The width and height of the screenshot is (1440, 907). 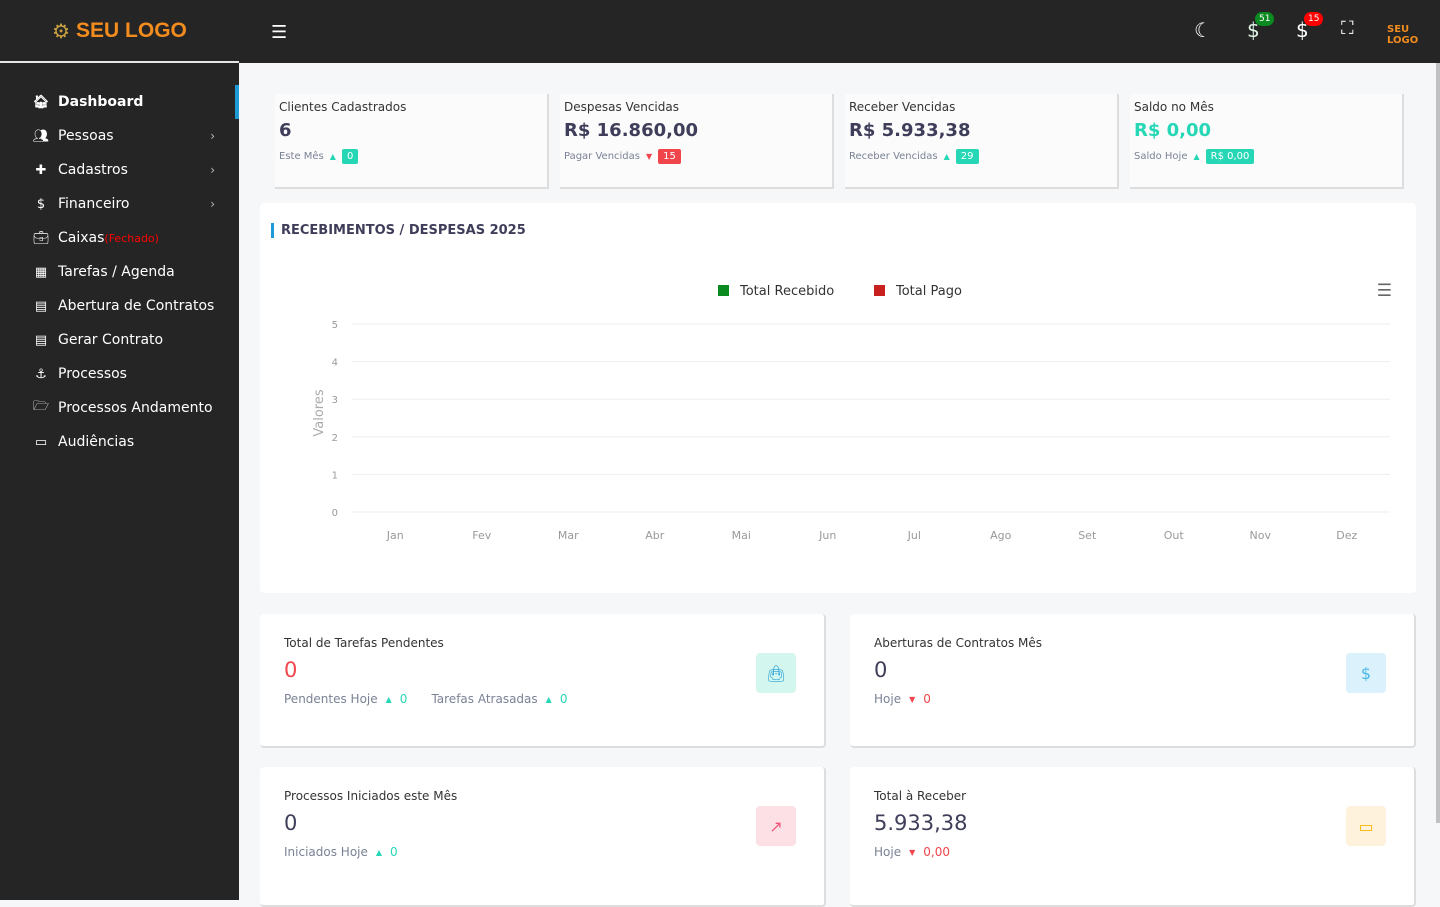 I want to click on sidebar-item-tarefas-agenda: ▦ Tarefas / Agenda, so click(x=119, y=272).